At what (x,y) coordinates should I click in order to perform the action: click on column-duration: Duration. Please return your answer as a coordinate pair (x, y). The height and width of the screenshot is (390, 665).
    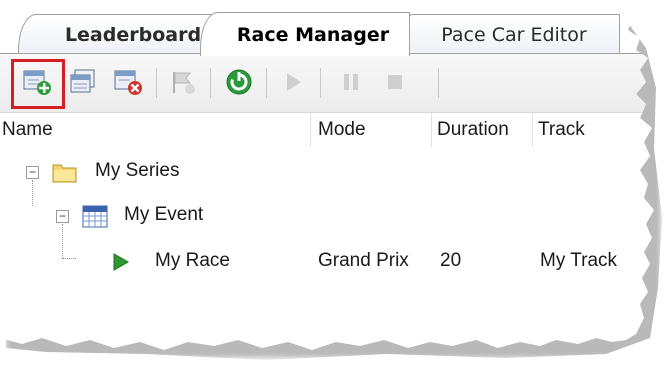
    Looking at the image, I should click on (473, 130).